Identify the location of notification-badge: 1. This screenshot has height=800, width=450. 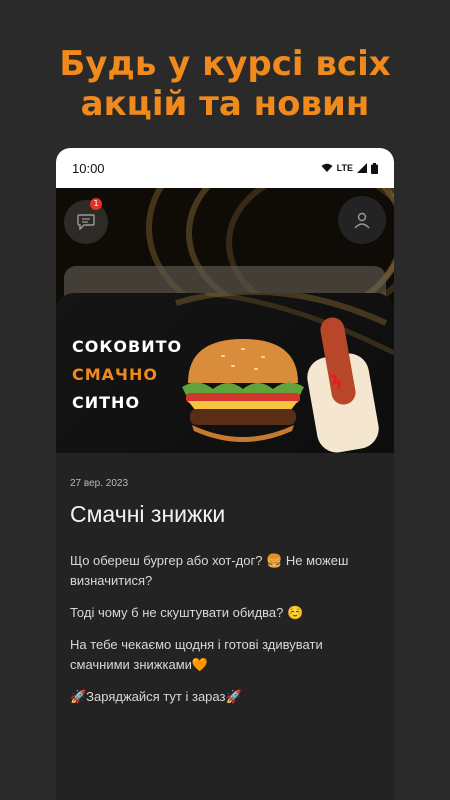
(96, 204).